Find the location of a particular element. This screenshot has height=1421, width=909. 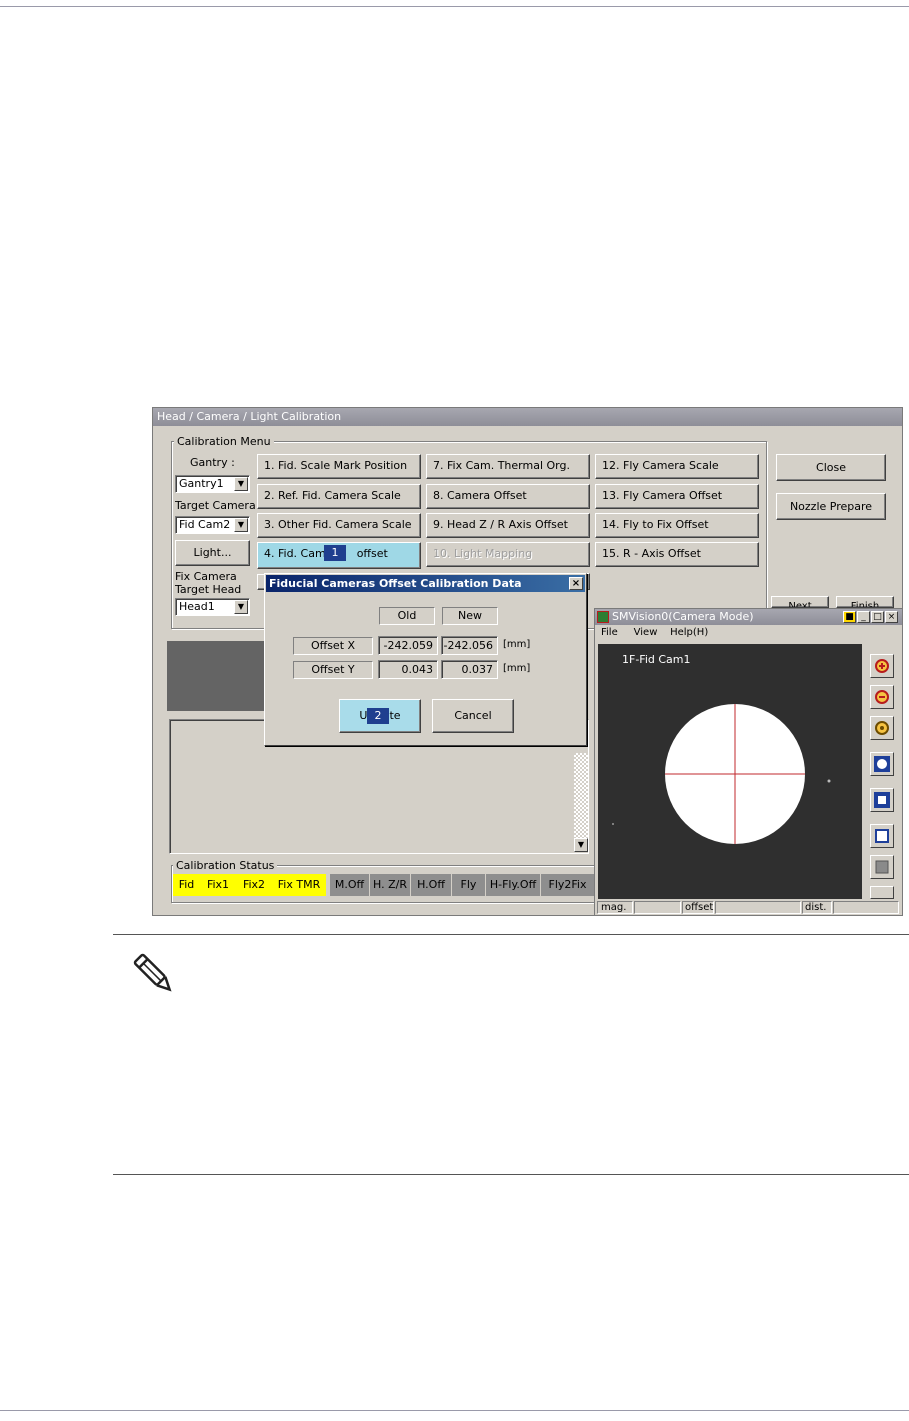

status-fid: Fid is located at coordinates (186, 885).